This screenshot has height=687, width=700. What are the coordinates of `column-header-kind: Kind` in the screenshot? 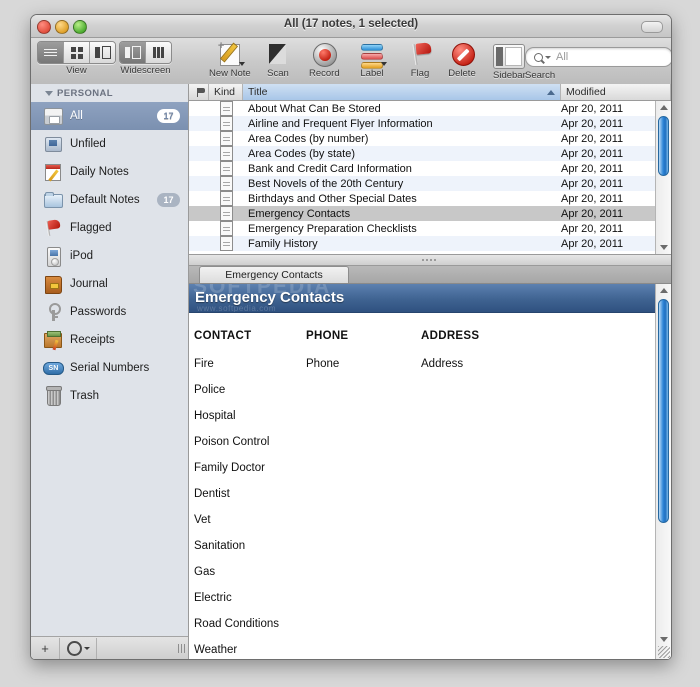 It's located at (226, 92).